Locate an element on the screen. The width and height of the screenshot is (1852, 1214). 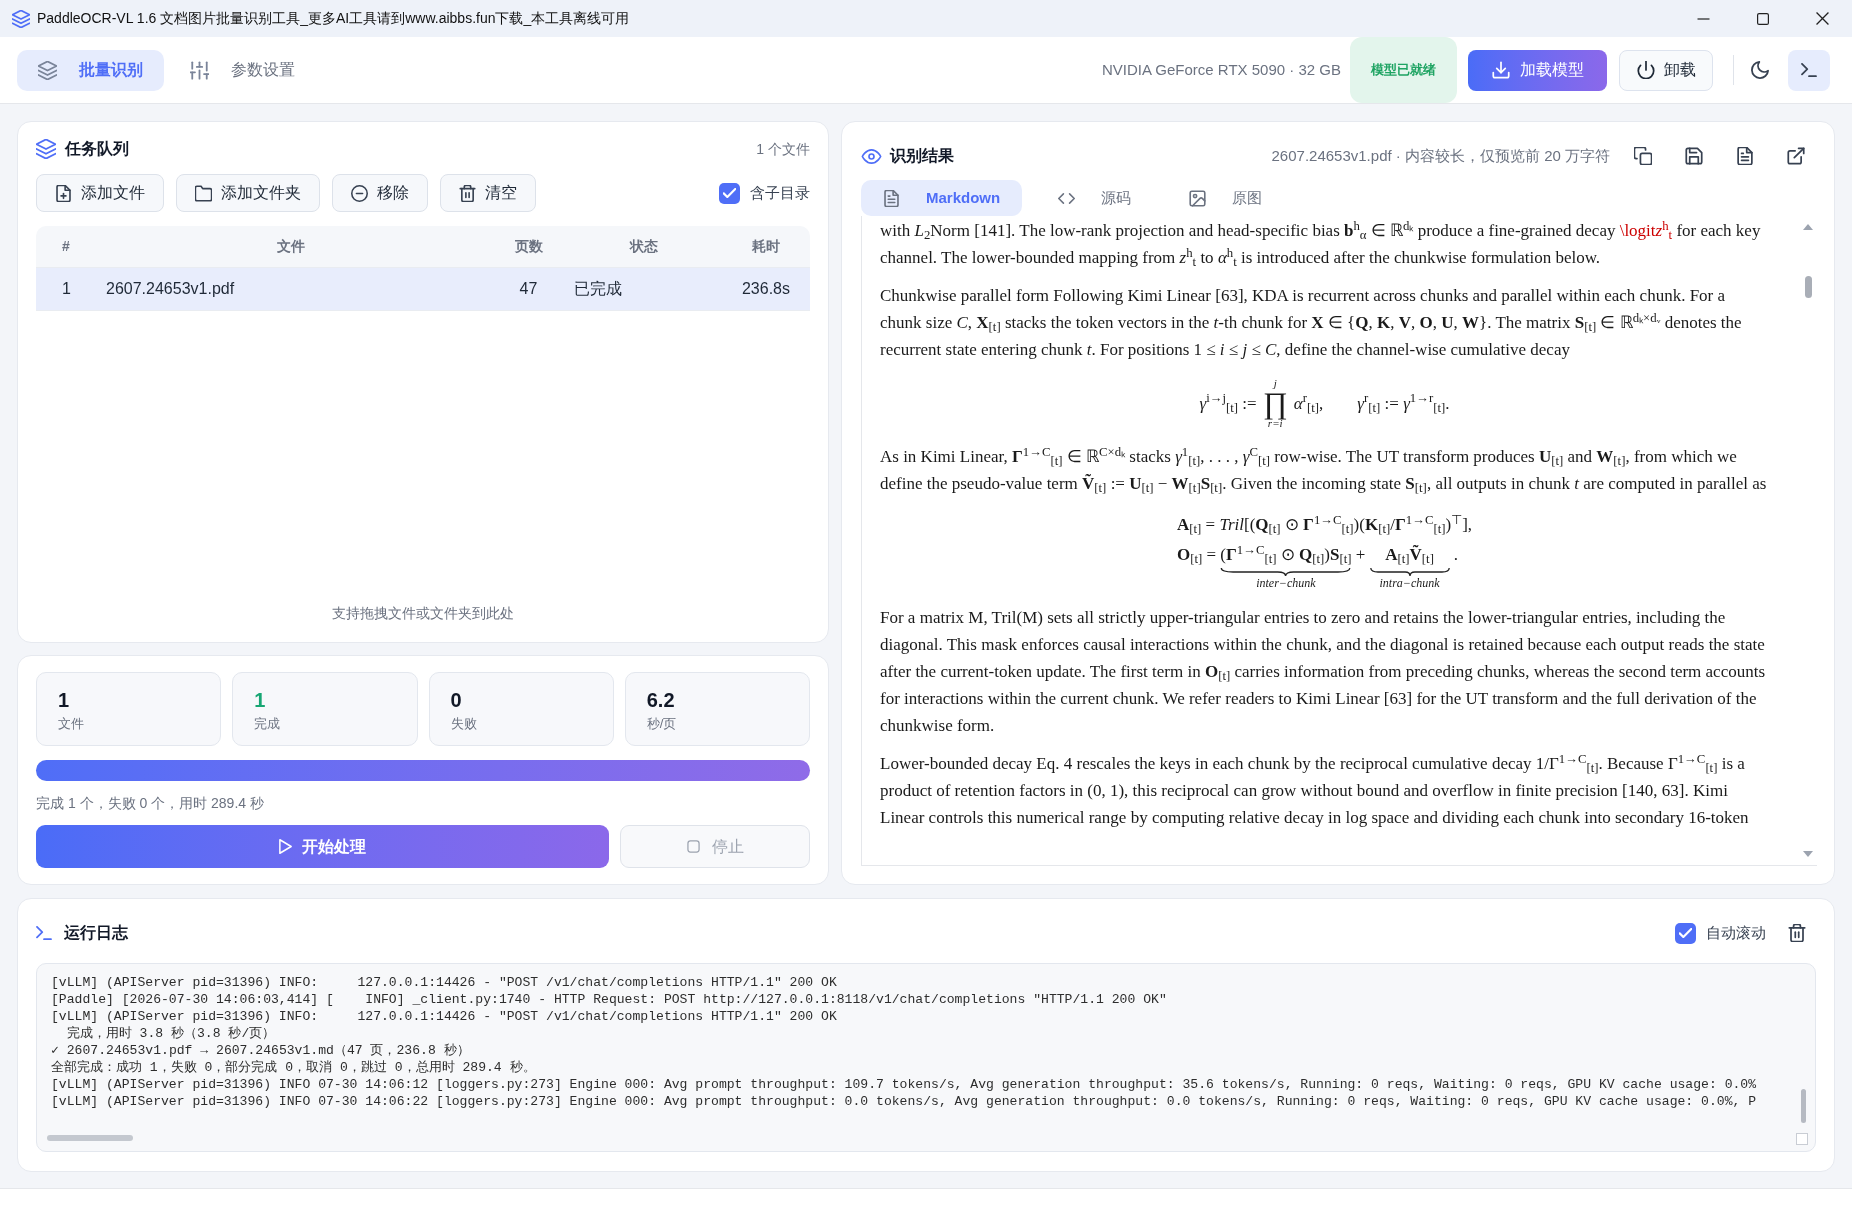
scrollbar-corner is located at coordinates (1802, 1139).